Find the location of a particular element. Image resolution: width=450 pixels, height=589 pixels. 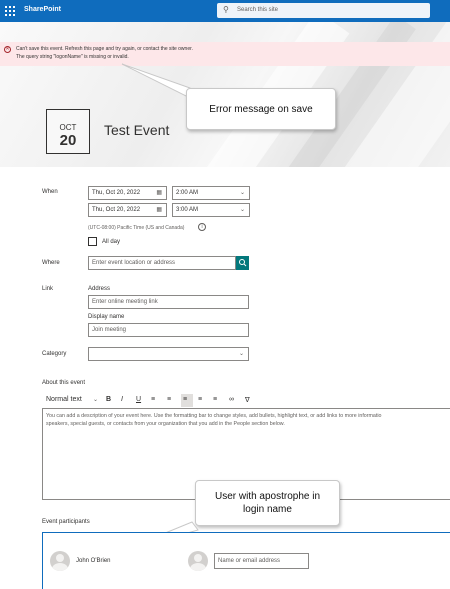

italic-icon: I is located at coordinates (122, 399).